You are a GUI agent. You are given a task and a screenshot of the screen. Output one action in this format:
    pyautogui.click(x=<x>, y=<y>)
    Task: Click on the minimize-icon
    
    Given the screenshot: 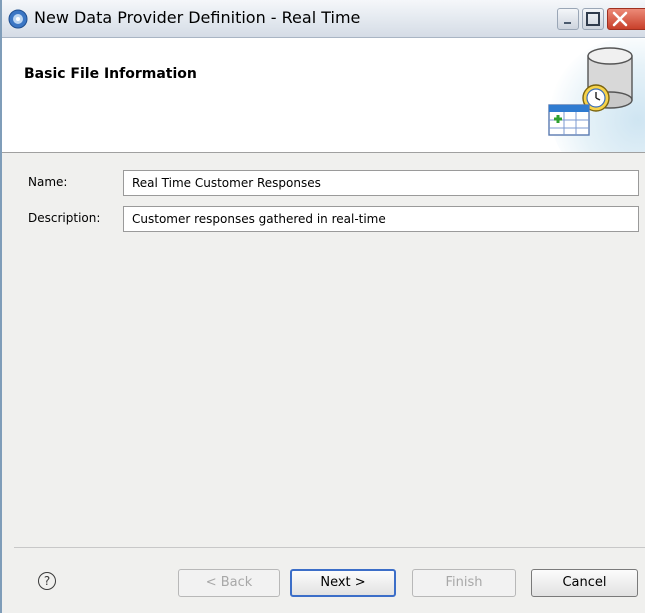 What is the action you would take?
    pyautogui.click(x=567, y=23)
    